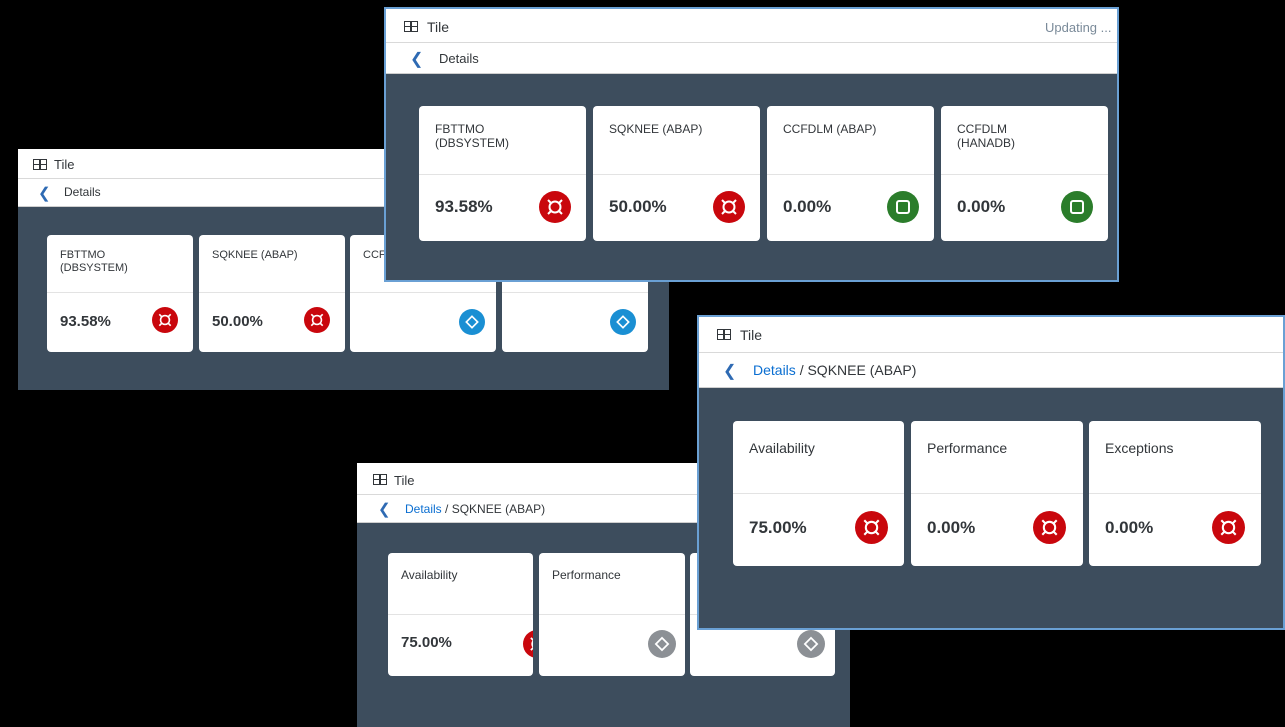 The height and width of the screenshot is (727, 1285). What do you see at coordinates (830, 129) in the screenshot?
I see `tile-name: CCFDLM (ABAP)` at bounding box center [830, 129].